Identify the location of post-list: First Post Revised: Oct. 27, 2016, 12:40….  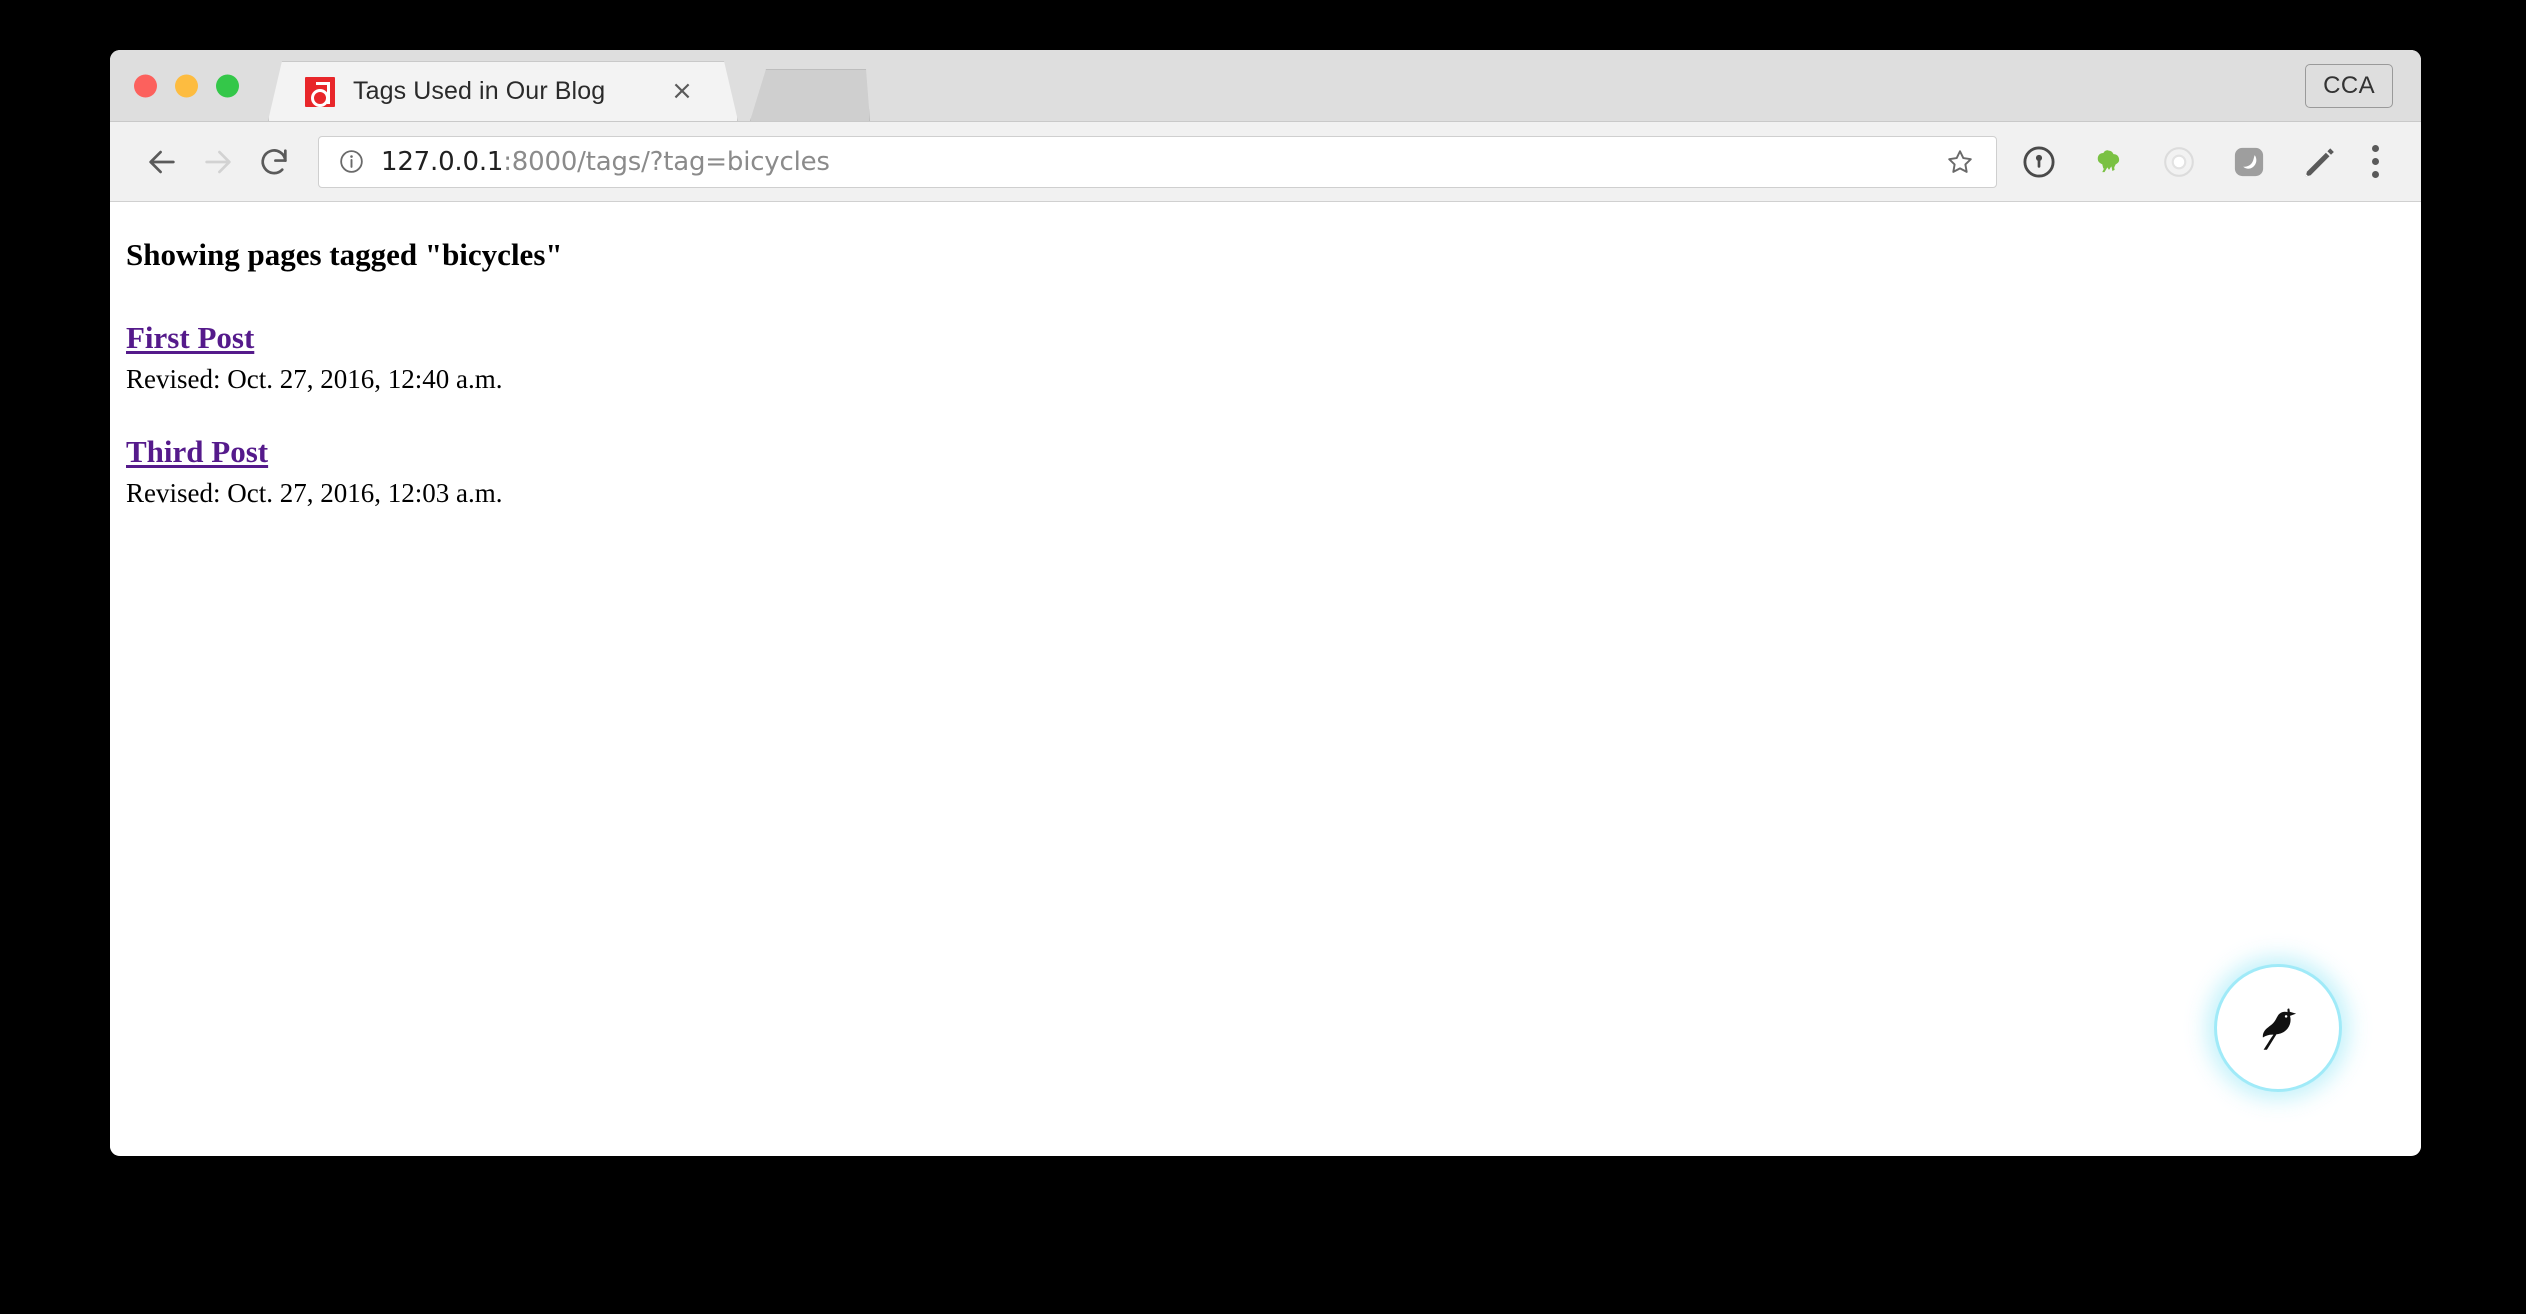
(1273, 415).